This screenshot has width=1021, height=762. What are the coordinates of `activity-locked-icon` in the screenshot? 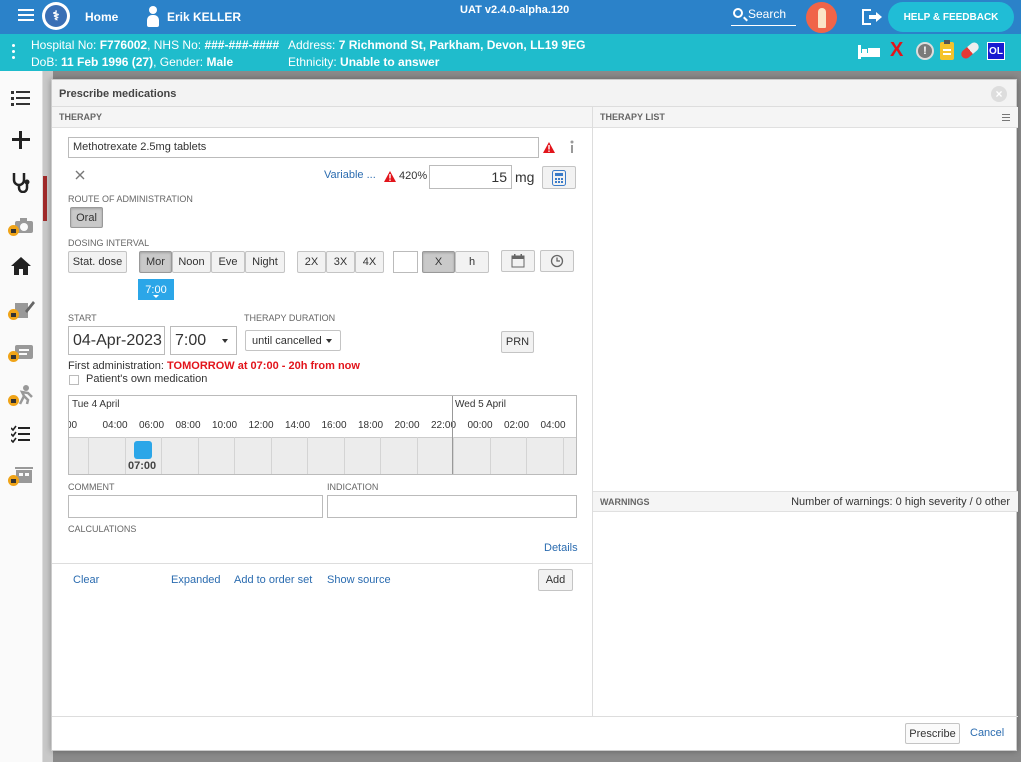 It's located at (21, 396).